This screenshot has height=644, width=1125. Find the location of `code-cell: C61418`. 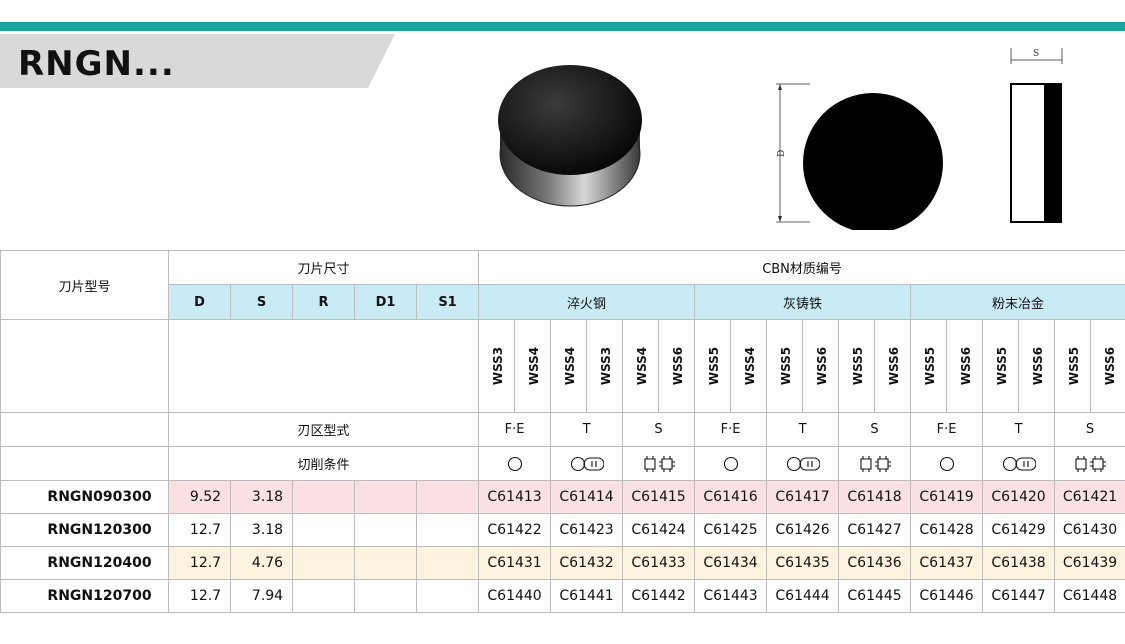

code-cell: C61418 is located at coordinates (875, 497).